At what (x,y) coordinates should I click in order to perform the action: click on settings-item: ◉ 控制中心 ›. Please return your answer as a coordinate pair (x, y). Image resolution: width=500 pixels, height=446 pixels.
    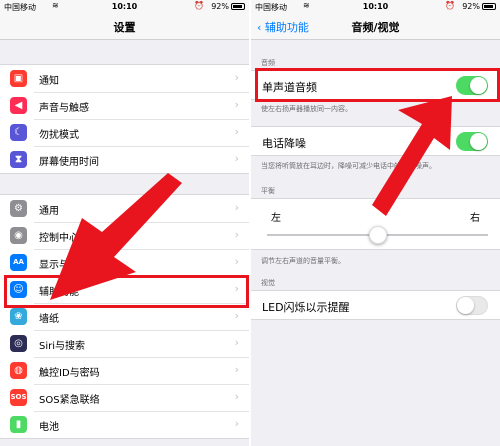
    Looking at the image, I should click on (124, 235).